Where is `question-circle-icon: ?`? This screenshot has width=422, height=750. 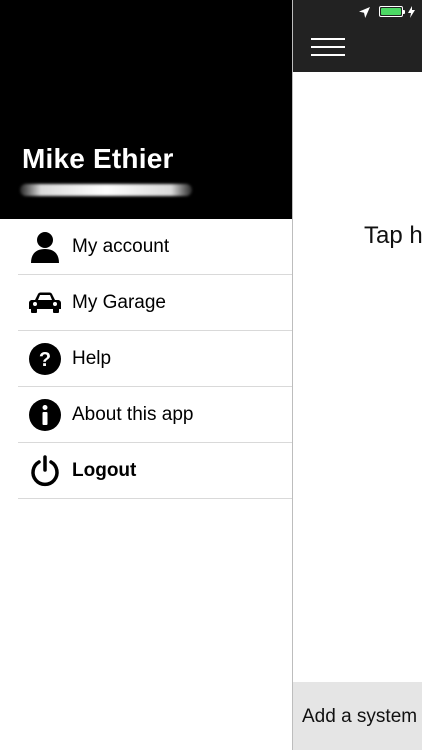
question-circle-icon: ? is located at coordinates (45, 359).